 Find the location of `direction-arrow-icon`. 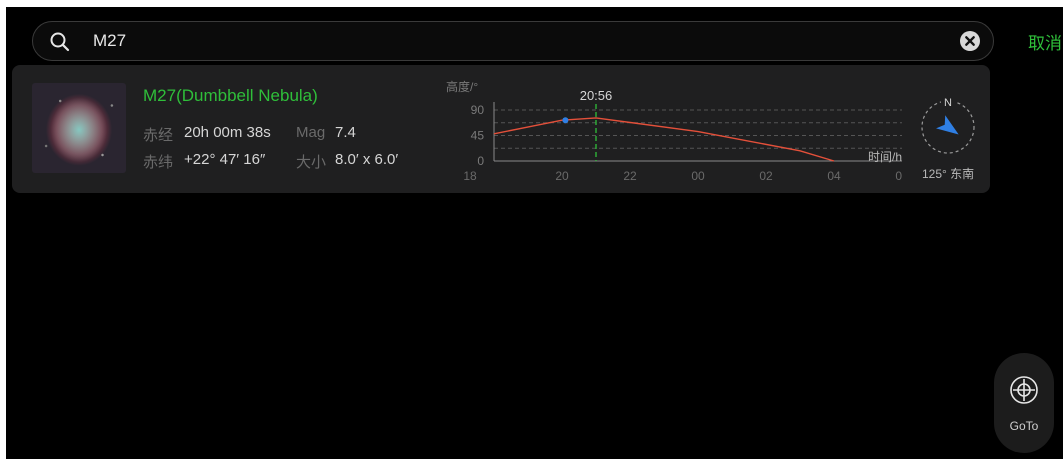

direction-arrow-icon is located at coordinates (947, 125).